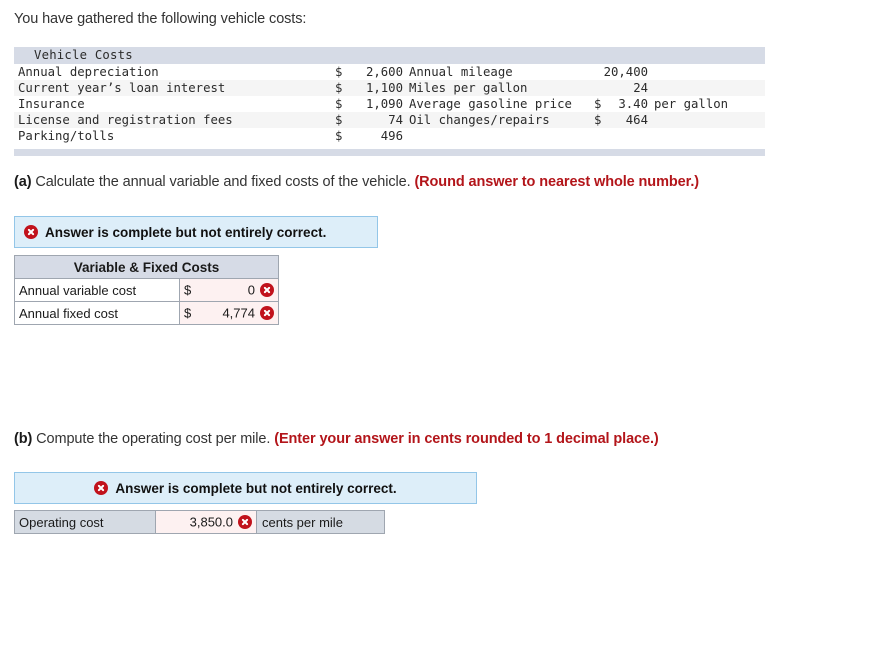 This screenshot has height=645, width=890. I want to click on answer-table-a-header-row: Variable & Fixed Costs, so click(146, 267).